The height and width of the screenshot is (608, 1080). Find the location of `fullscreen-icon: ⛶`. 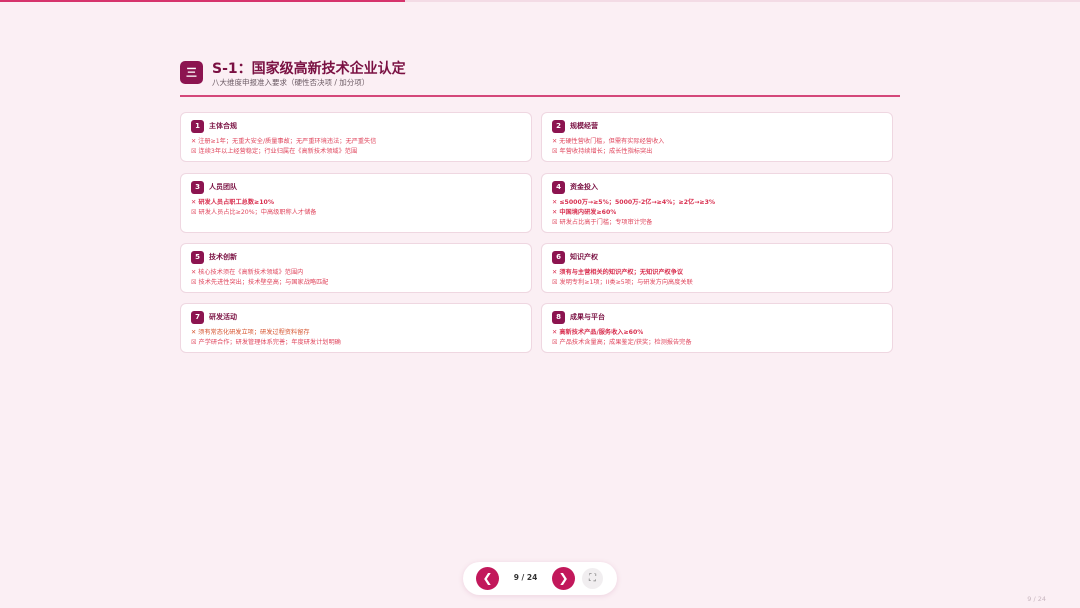

fullscreen-icon: ⛶ is located at coordinates (592, 578).